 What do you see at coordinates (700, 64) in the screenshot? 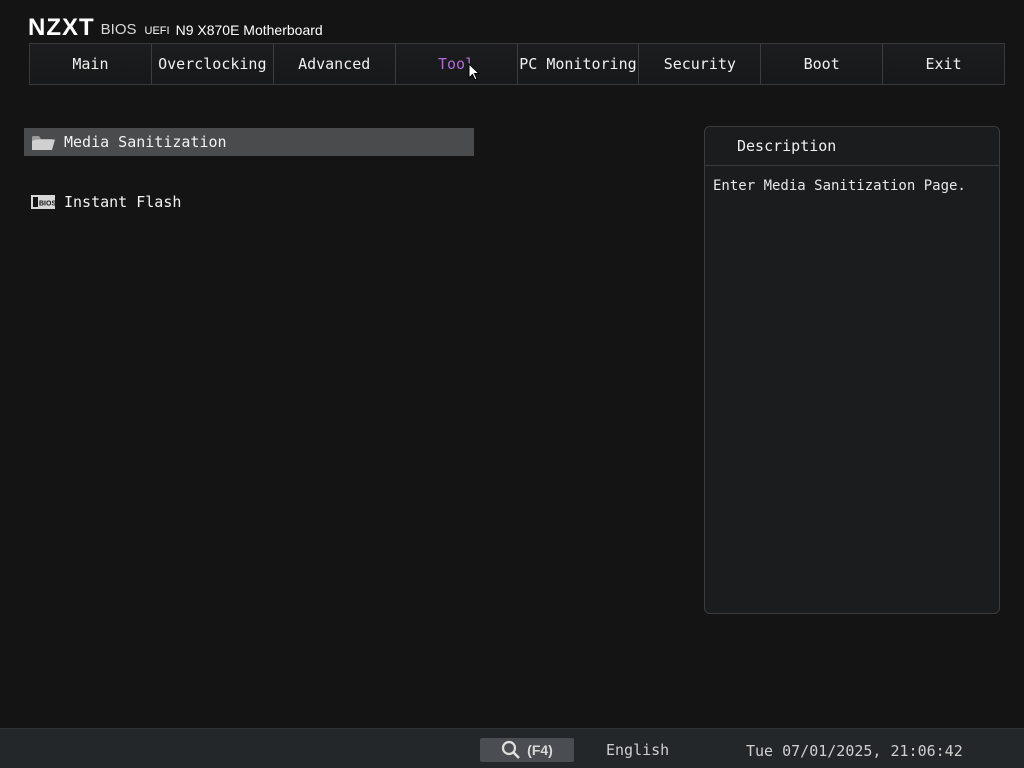
I see `tab-security: Security` at bounding box center [700, 64].